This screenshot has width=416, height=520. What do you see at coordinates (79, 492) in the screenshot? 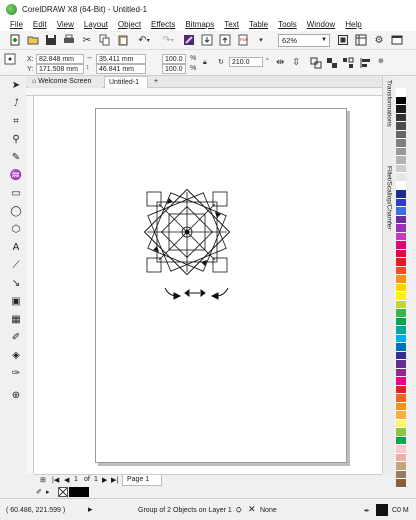
I see `black-swatch` at bounding box center [79, 492].